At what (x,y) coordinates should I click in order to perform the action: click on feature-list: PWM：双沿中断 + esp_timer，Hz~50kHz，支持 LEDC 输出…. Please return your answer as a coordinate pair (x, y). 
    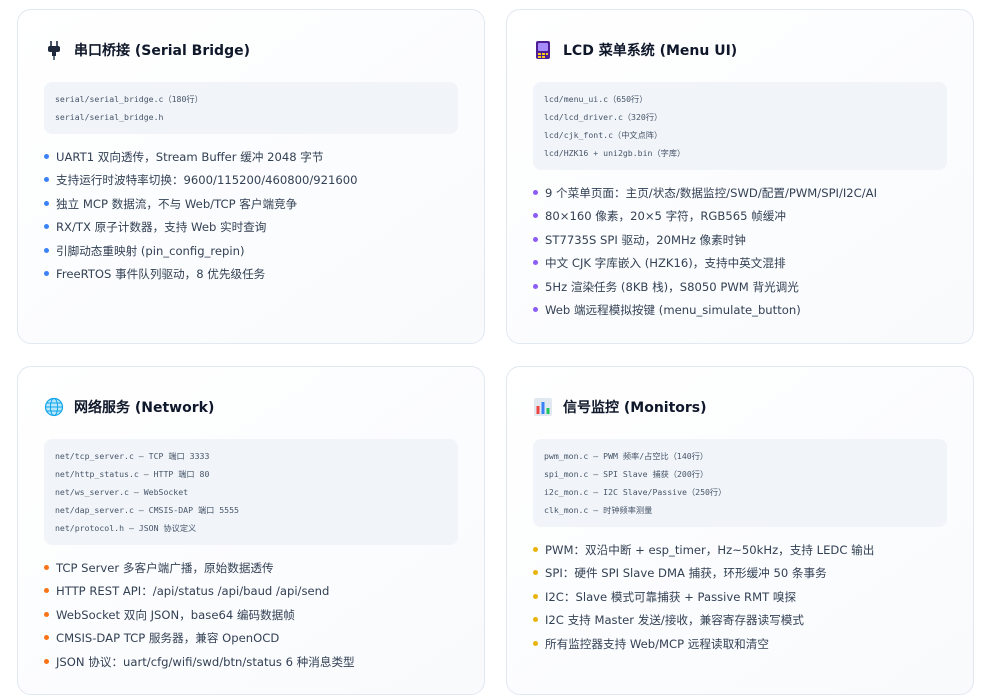
    Looking at the image, I should click on (740, 597).